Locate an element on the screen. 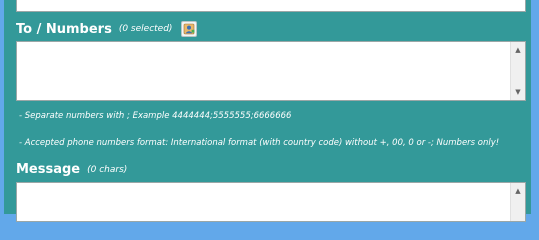  contacts-book-button is located at coordinates (189, 29).